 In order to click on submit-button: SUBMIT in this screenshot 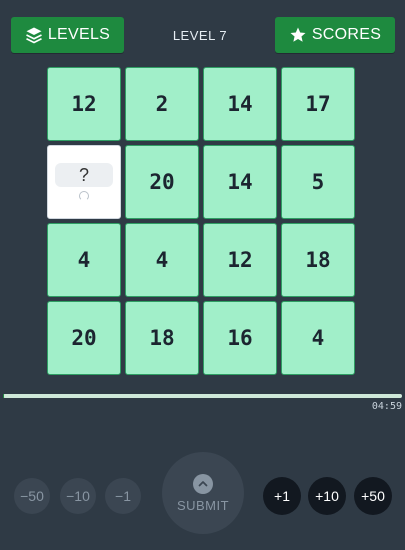, I will do `click(203, 493)`.